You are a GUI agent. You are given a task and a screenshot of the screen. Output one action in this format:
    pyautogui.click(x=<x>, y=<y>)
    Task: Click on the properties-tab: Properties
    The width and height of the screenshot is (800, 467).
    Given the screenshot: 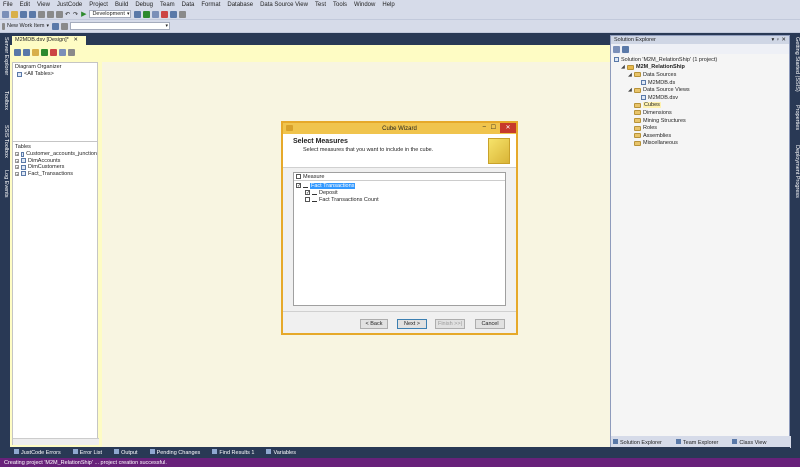 What is the action you would take?
    pyautogui.click(x=797, y=117)
    